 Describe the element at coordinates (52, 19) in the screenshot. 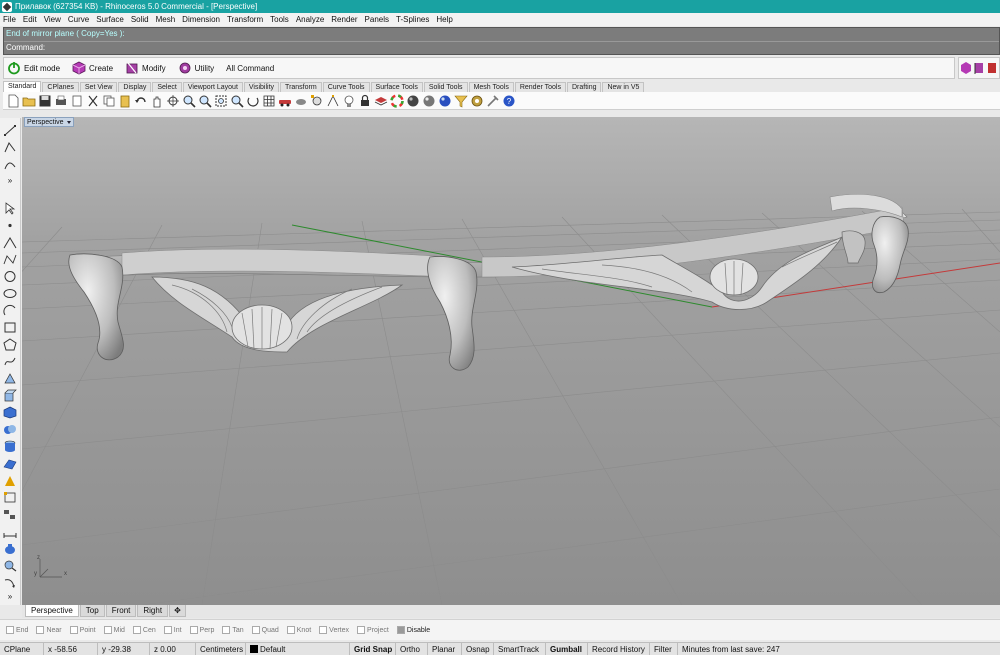

I see `menu-view: View` at that location.